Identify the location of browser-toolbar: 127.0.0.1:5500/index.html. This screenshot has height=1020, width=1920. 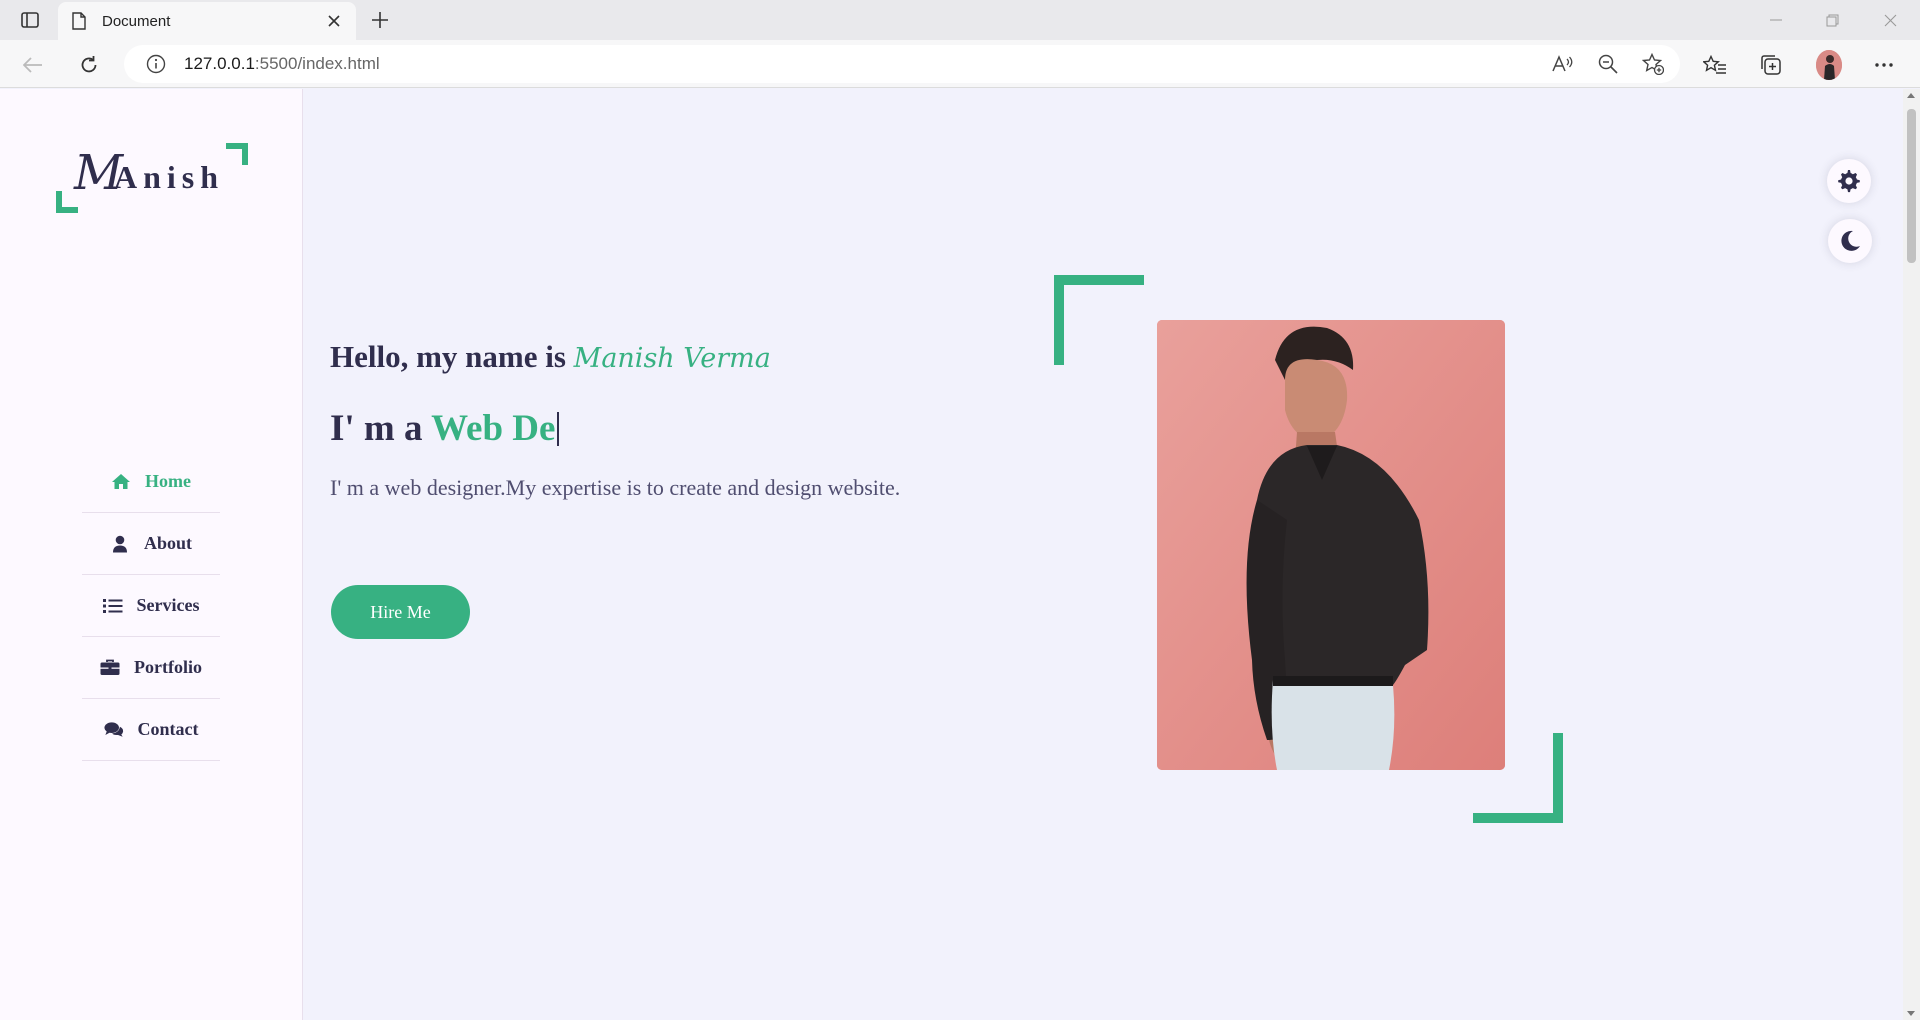
(960, 64).